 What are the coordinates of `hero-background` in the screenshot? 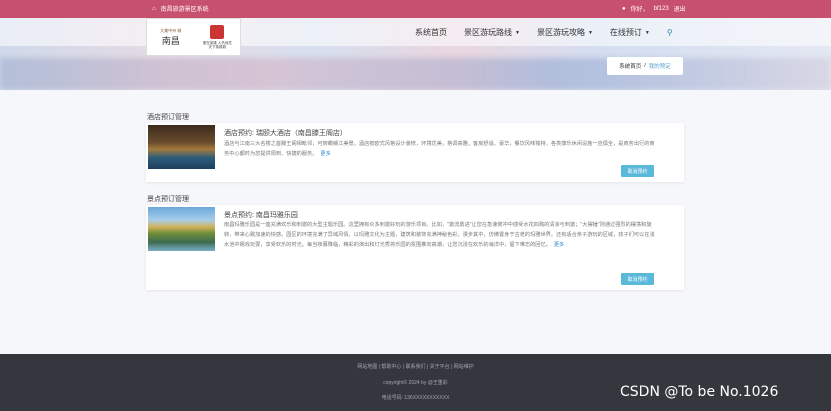 It's located at (415, 74).